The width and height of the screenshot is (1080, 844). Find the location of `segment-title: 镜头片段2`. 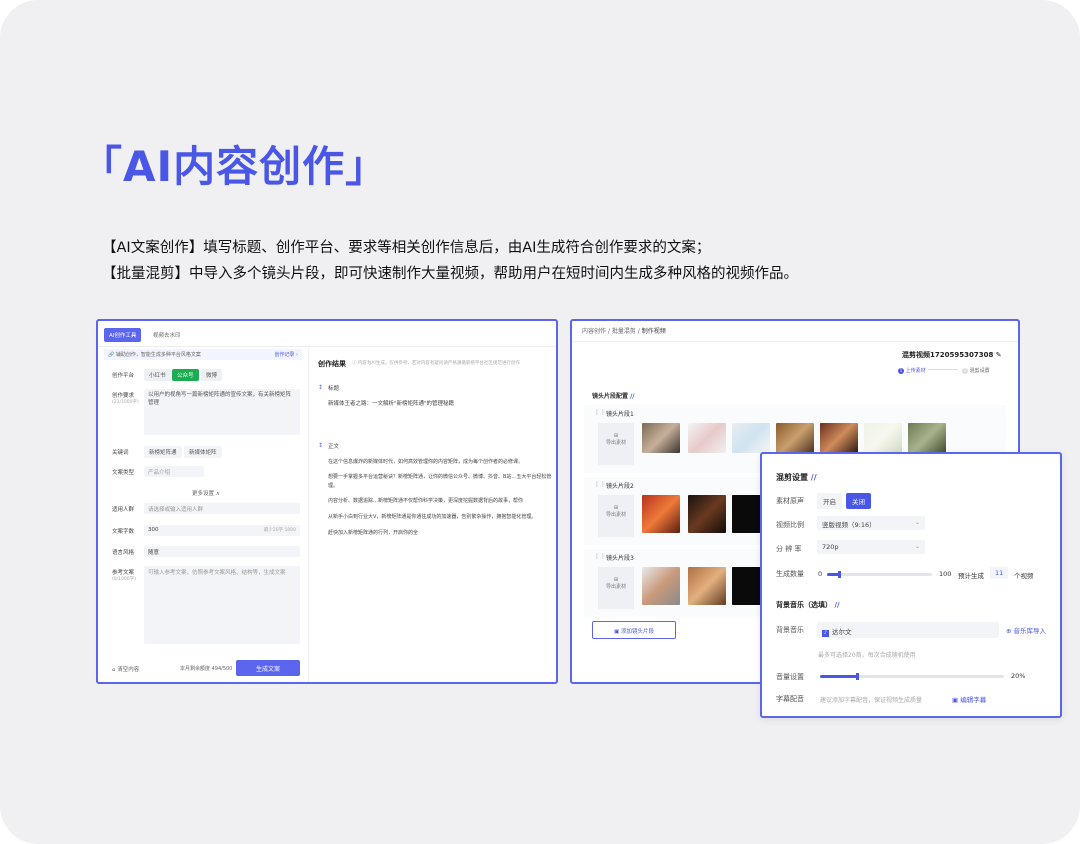

segment-title: 镜头片段2 is located at coordinates (620, 486).